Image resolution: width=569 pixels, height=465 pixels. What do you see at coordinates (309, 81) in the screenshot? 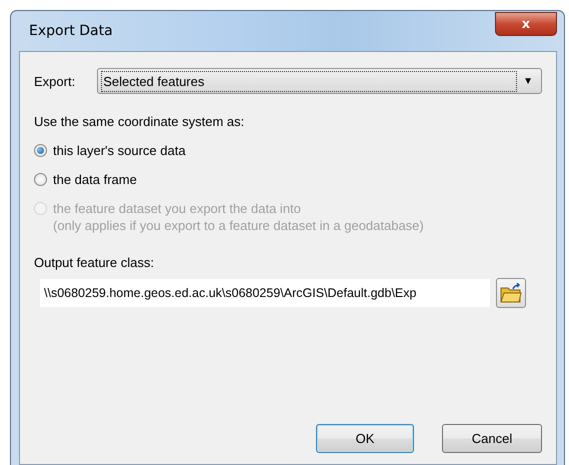
I see `dropdown-value: Selected features` at bounding box center [309, 81].